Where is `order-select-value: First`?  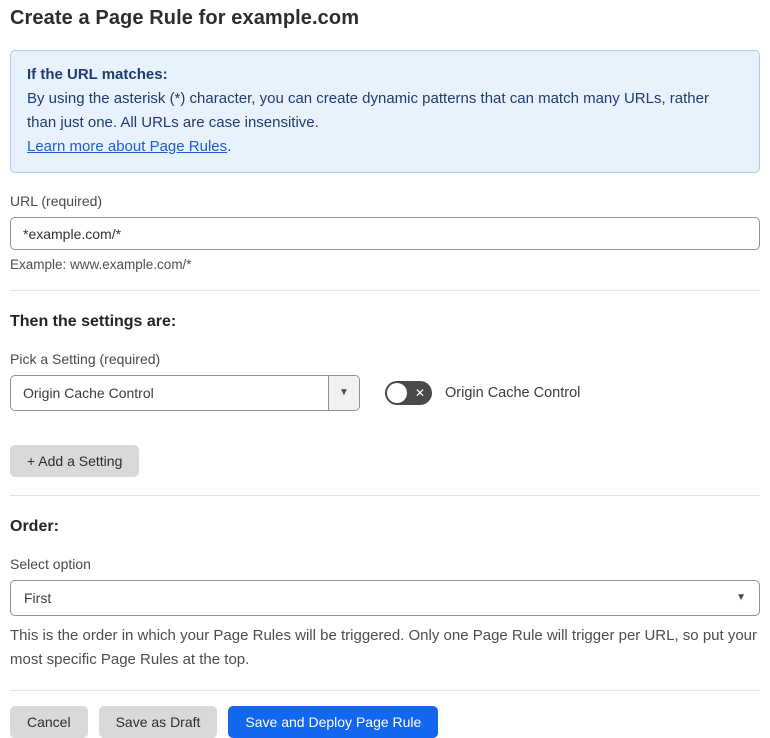
order-select-value: First is located at coordinates (38, 598).